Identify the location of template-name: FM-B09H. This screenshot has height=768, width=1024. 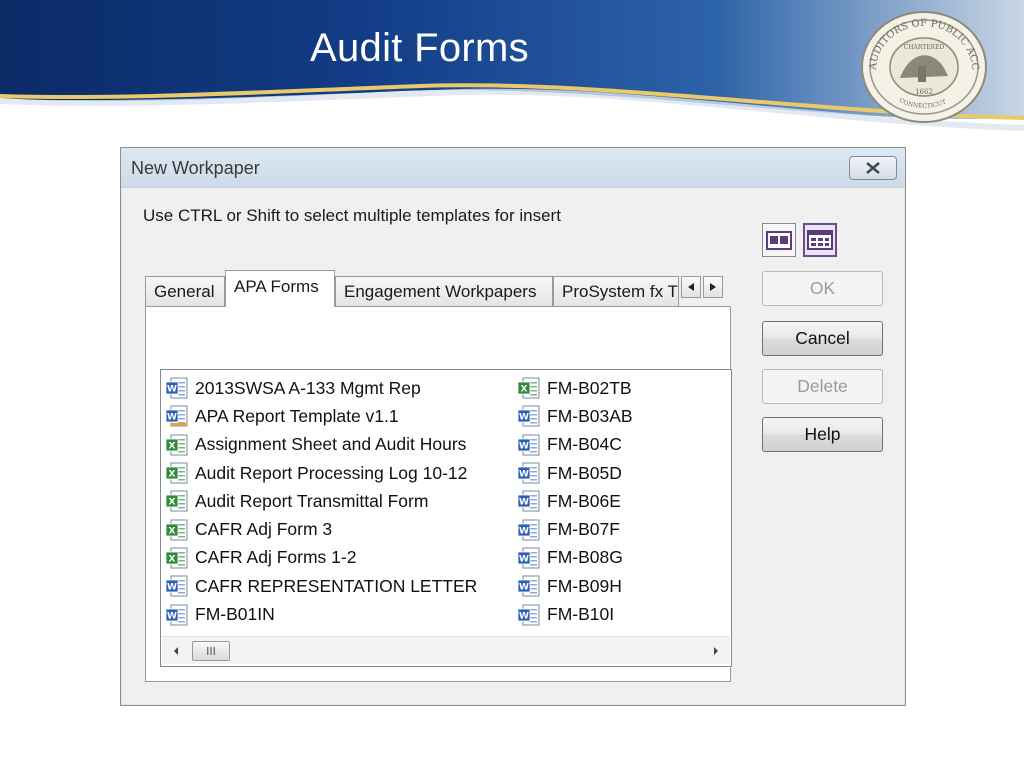
(584, 585).